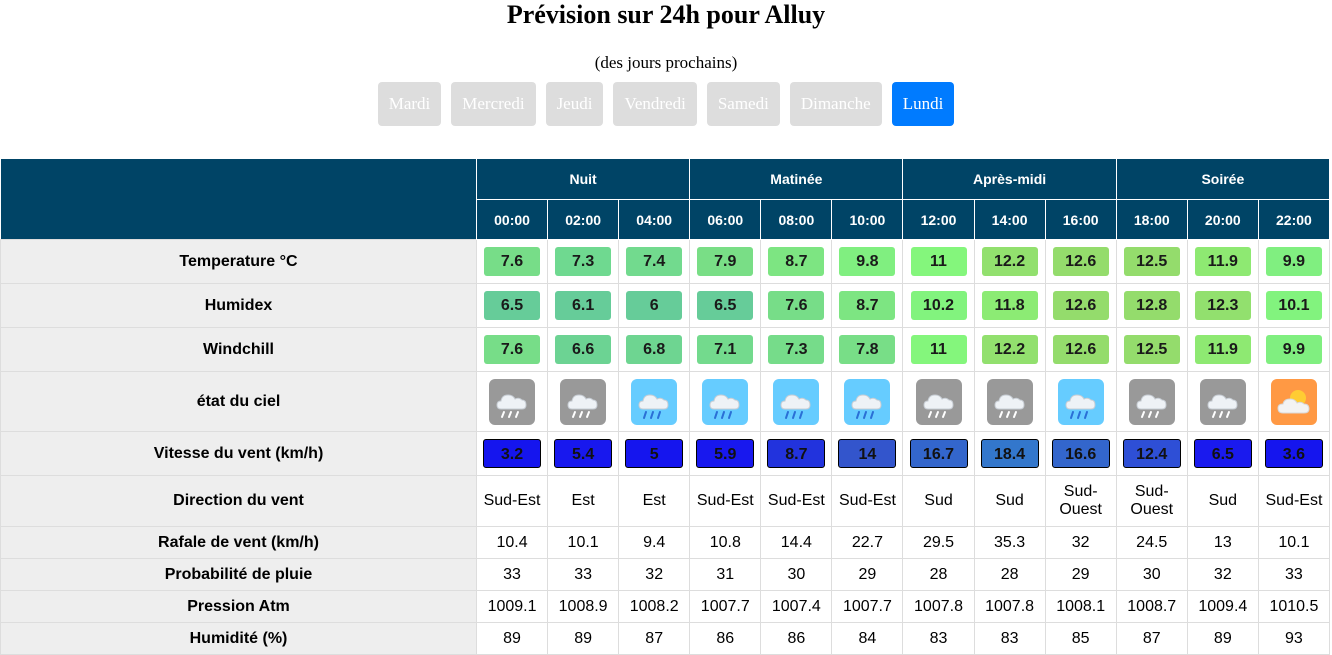 The width and height of the screenshot is (1332, 655). I want to click on rain-cloud-blue-icon, so click(725, 401).